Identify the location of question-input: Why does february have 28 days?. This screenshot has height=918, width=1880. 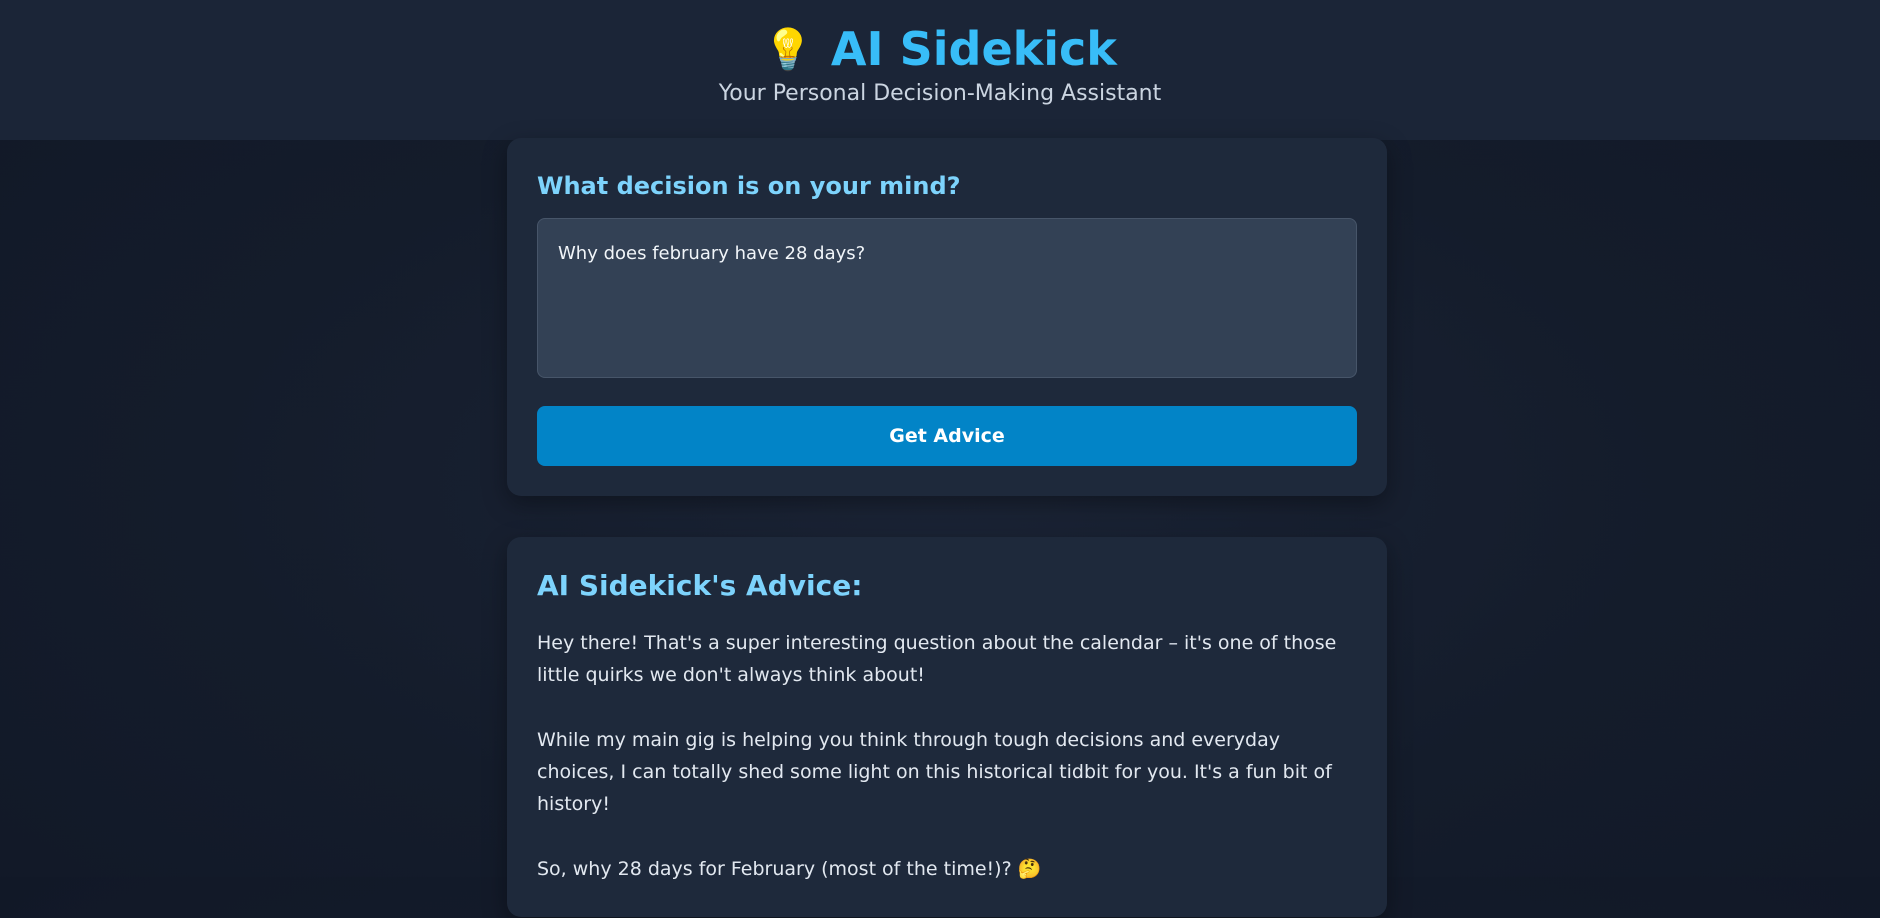
(947, 298).